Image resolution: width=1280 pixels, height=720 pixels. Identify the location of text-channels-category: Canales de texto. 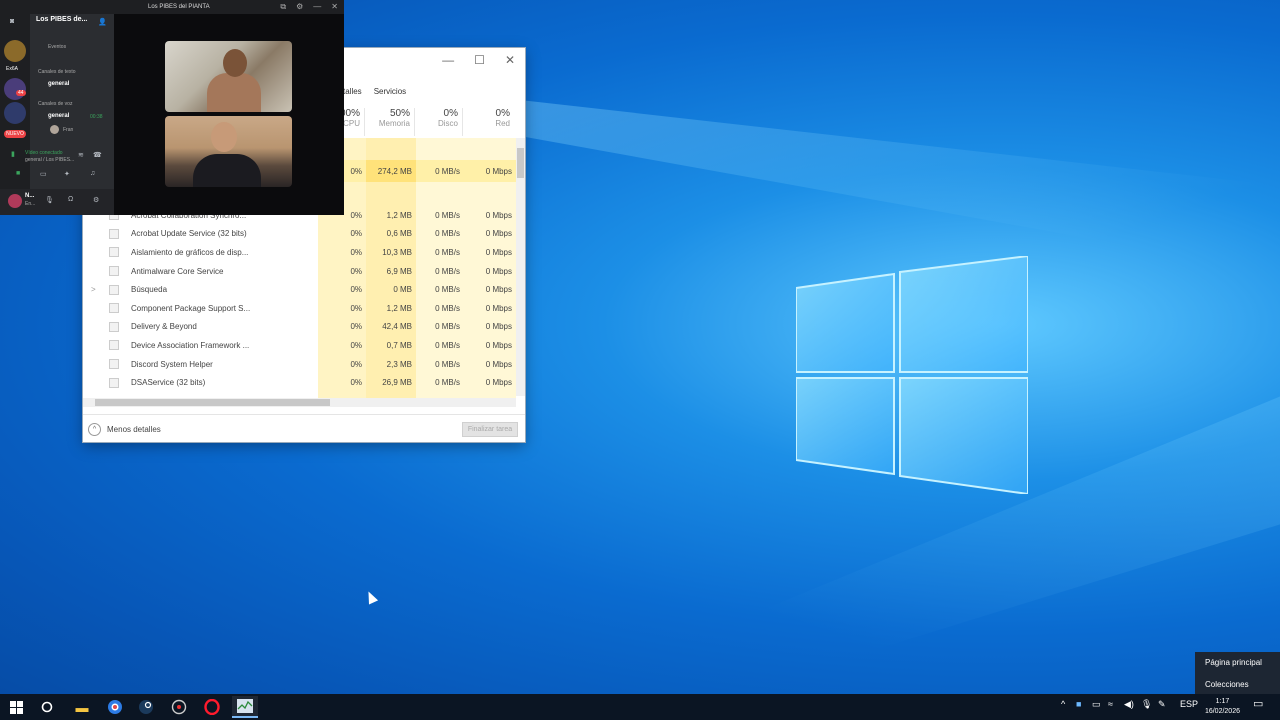
(57, 72).